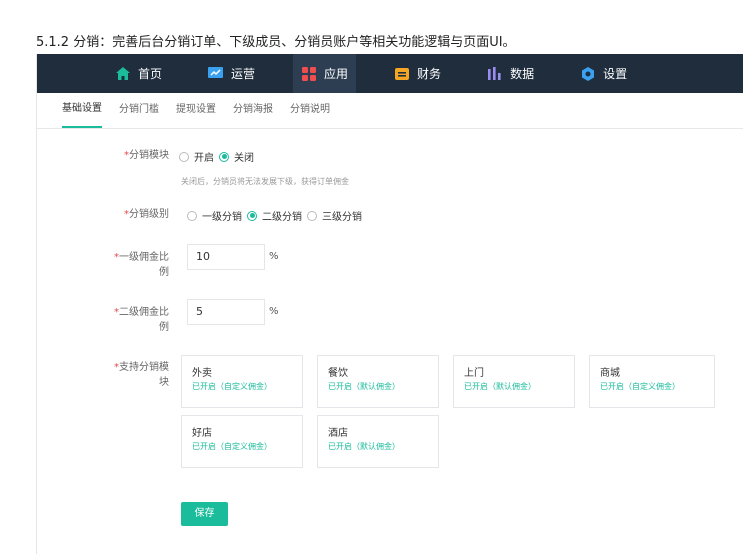 This screenshot has width=743, height=554. I want to click on nav-label: 数据, so click(522, 74).